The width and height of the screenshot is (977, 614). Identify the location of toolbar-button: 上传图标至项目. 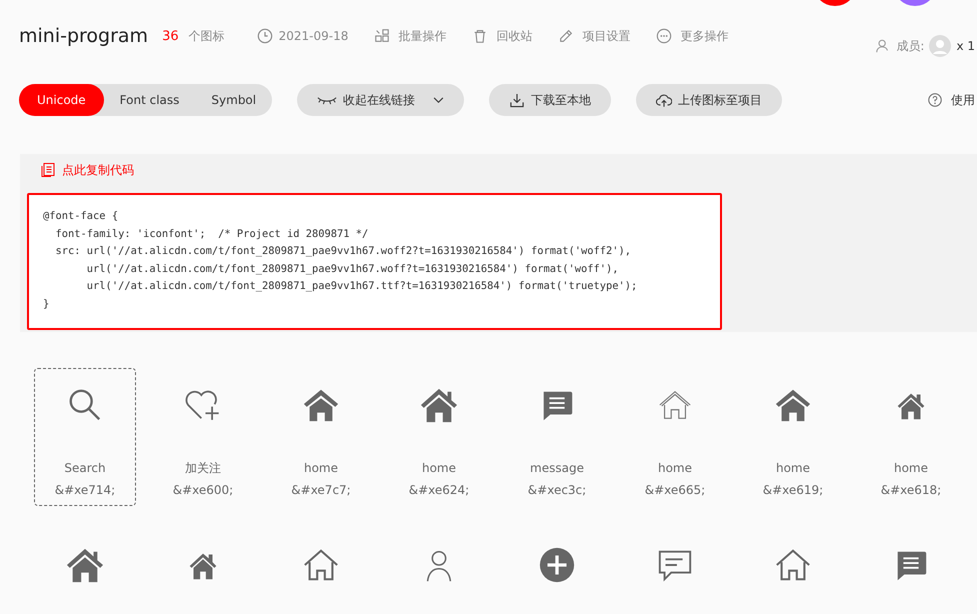
(709, 100).